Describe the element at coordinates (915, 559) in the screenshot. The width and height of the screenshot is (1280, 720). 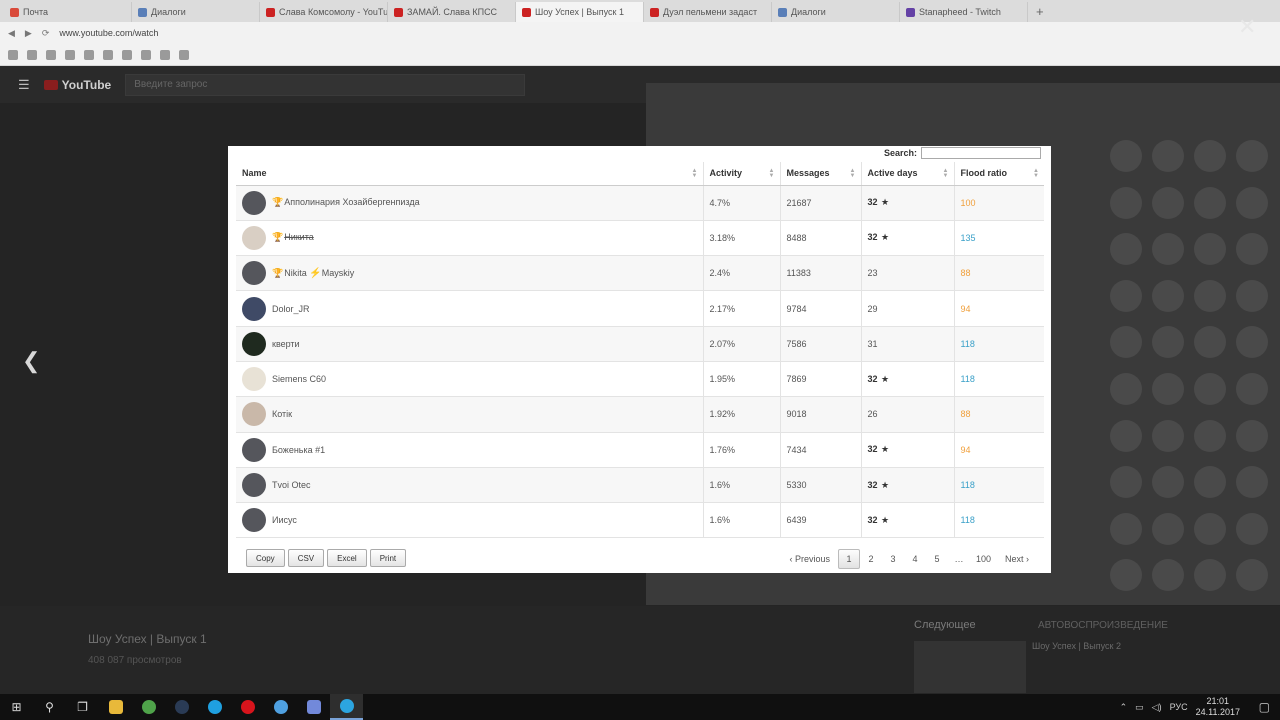
I see `page-button: 4` at that location.